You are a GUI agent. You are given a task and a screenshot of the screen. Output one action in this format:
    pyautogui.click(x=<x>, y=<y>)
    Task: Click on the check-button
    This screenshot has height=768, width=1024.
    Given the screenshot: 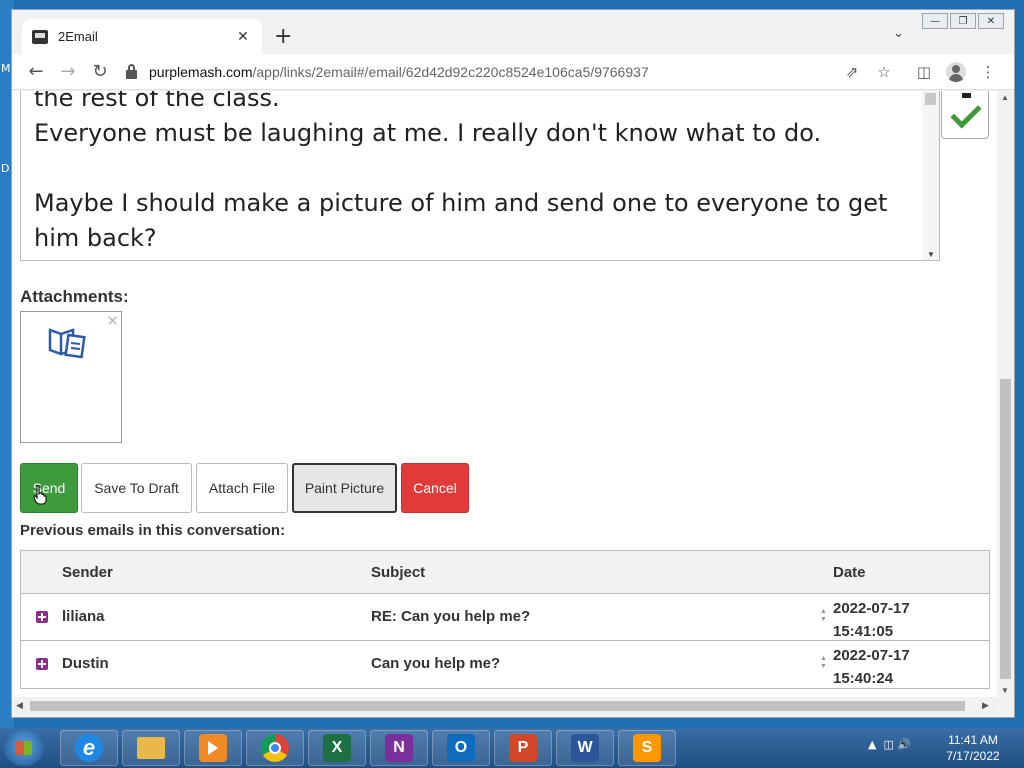 What is the action you would take?
    pyautogui.click(x=965, y=115)
    